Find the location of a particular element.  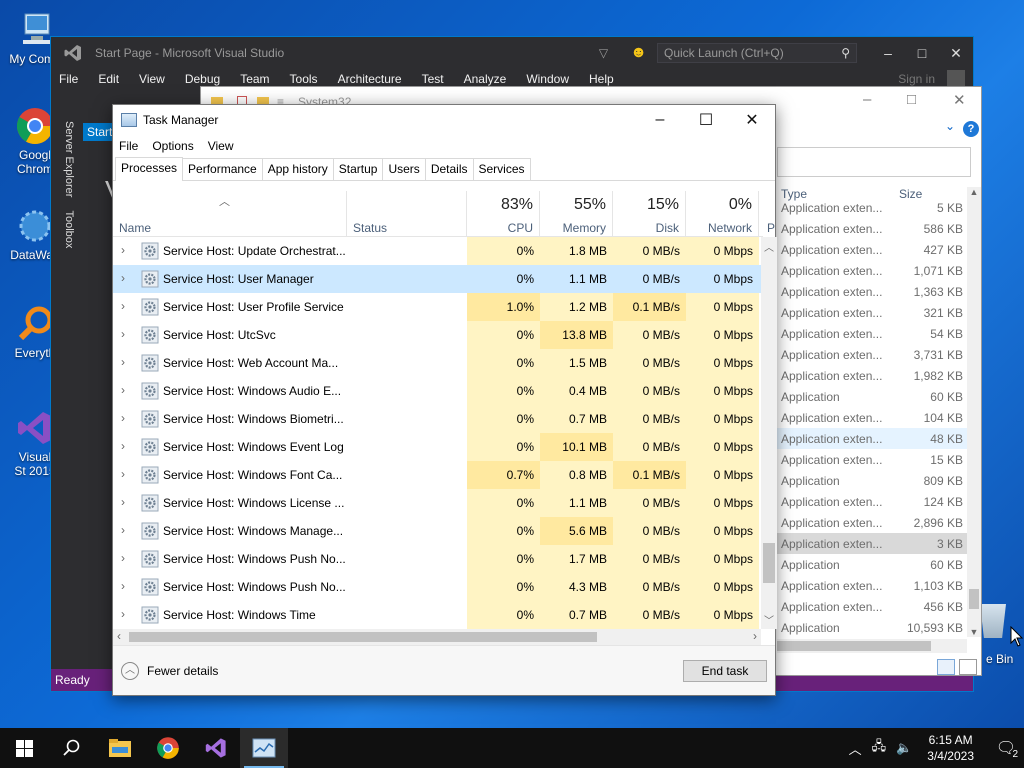

tab-details: Details is located at coordinates (449, 169).